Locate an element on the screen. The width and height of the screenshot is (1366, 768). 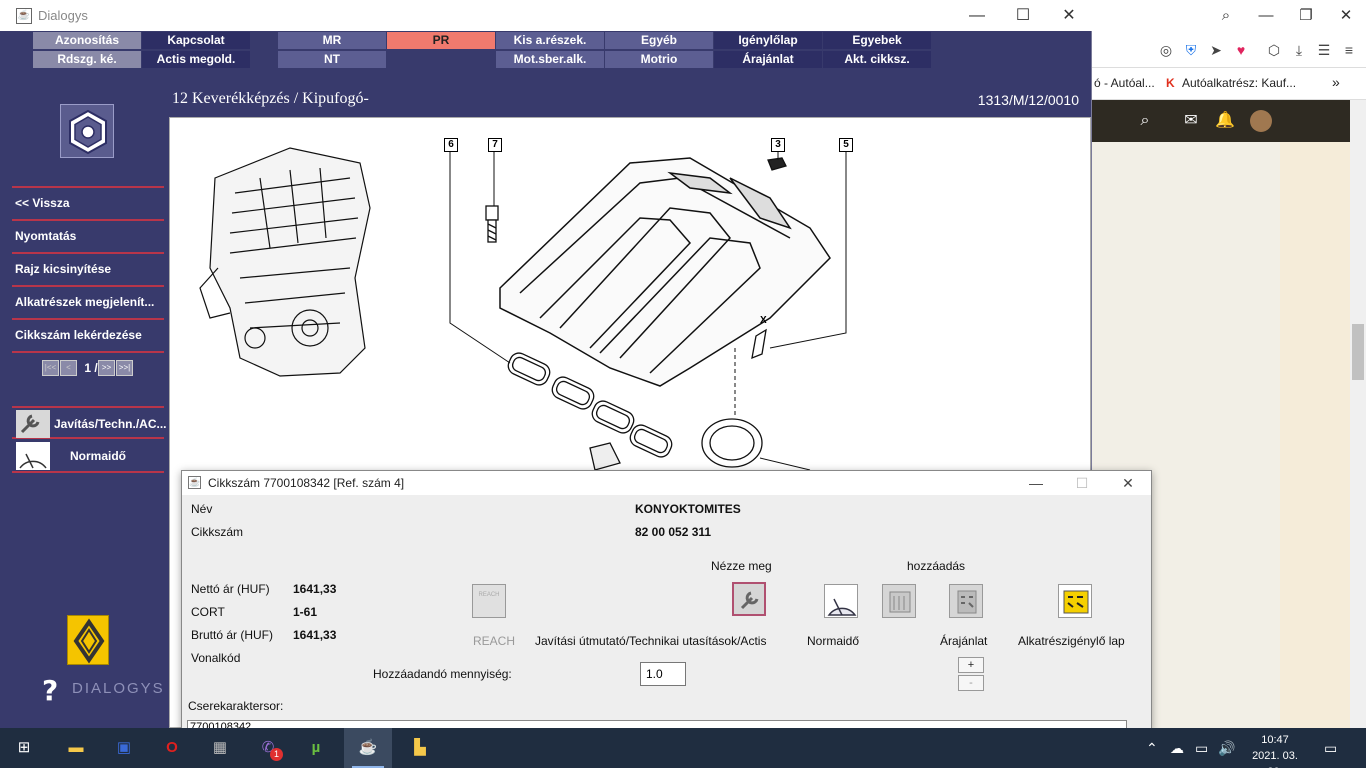
close-icon: ✕ is located at coordinates (1346, 16).